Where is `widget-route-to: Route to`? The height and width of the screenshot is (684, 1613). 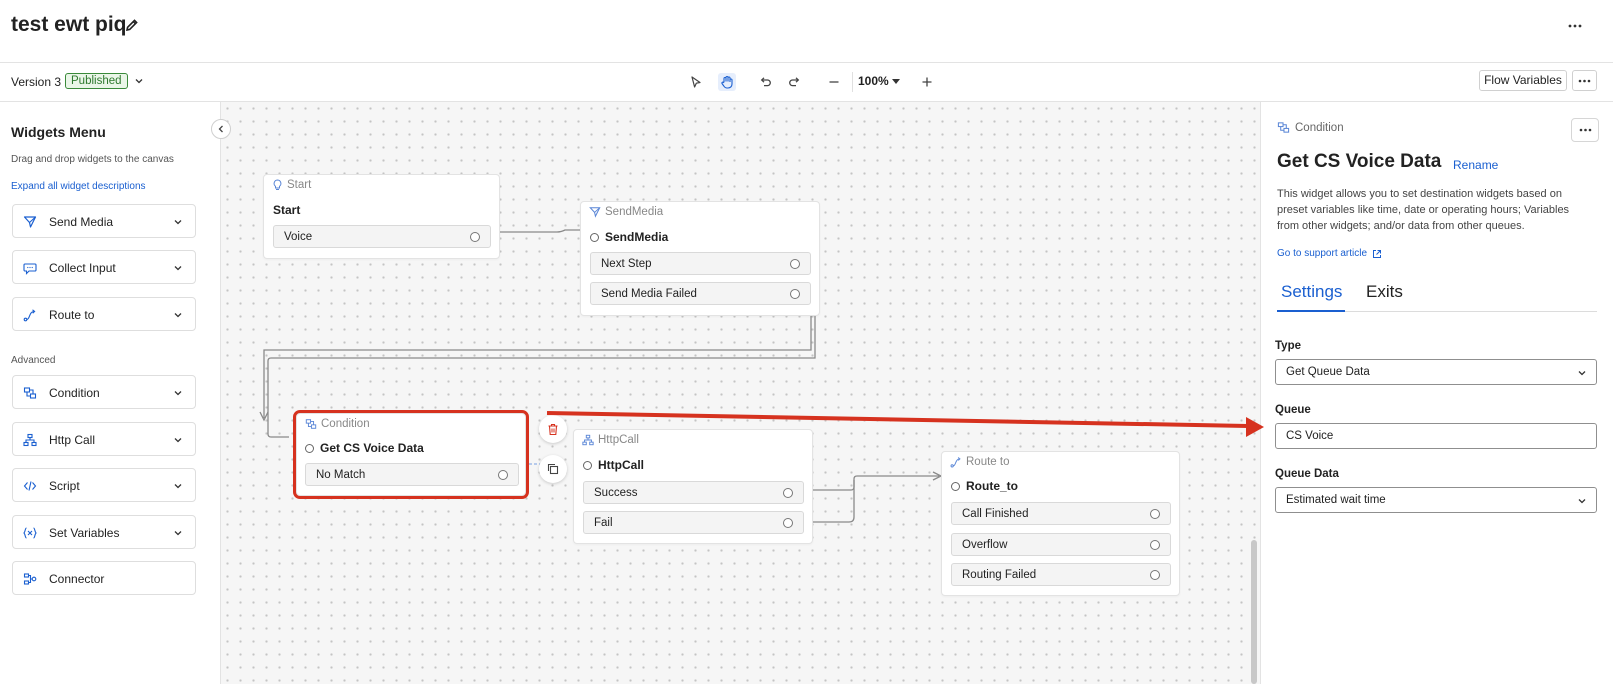
widget-route-to: Route to is located at coordinates (104, 314).